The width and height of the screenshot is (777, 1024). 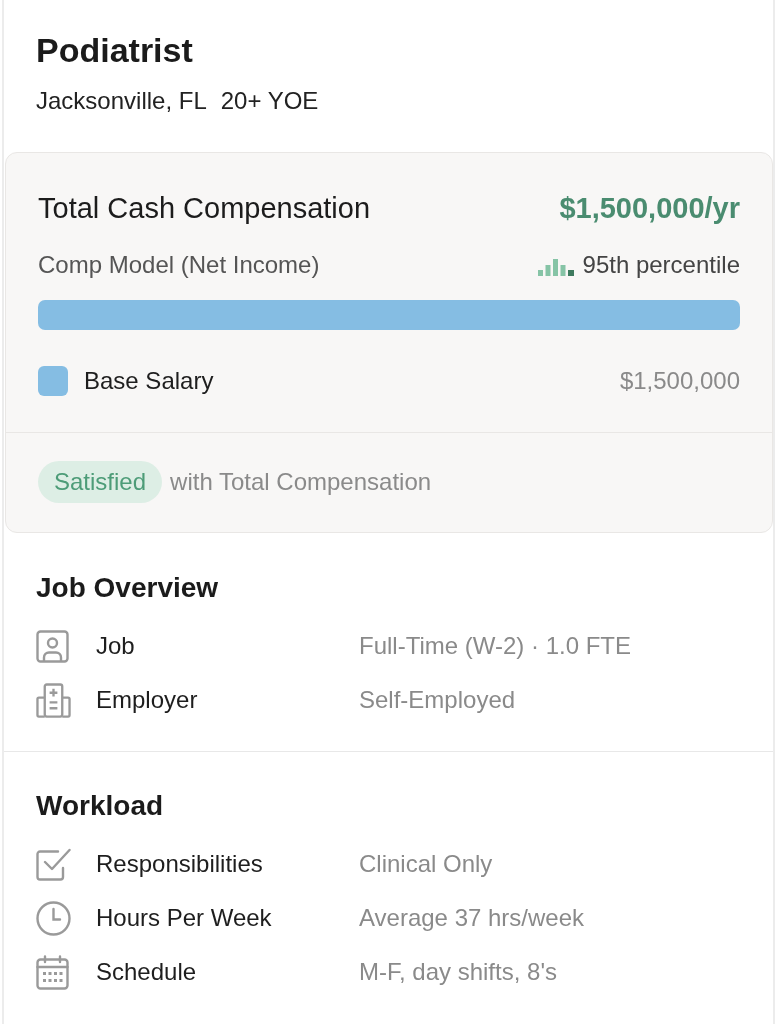 I want to click on detail-value: Full-Time (W-2) · 1.0 FTE, so click(x=495, y=646).